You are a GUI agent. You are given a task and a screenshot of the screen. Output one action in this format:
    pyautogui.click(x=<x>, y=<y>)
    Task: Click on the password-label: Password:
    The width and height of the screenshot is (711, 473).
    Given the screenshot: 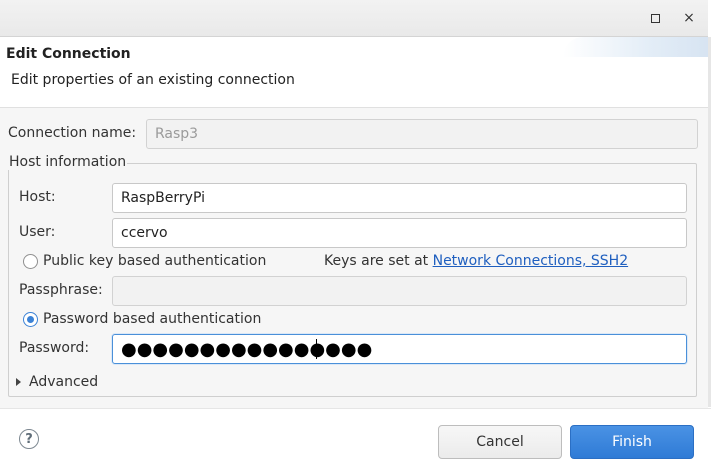 What is the action you would take?
    pyautogui.click(x=54, y=348)
    